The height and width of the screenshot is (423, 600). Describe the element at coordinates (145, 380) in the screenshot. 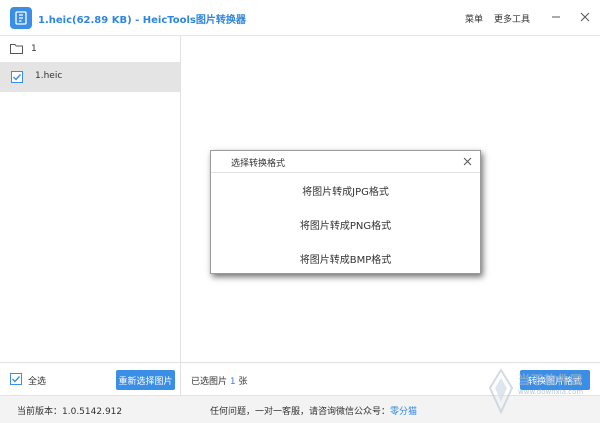

I see `reselect-images-button: 重新选择图片` at that location.